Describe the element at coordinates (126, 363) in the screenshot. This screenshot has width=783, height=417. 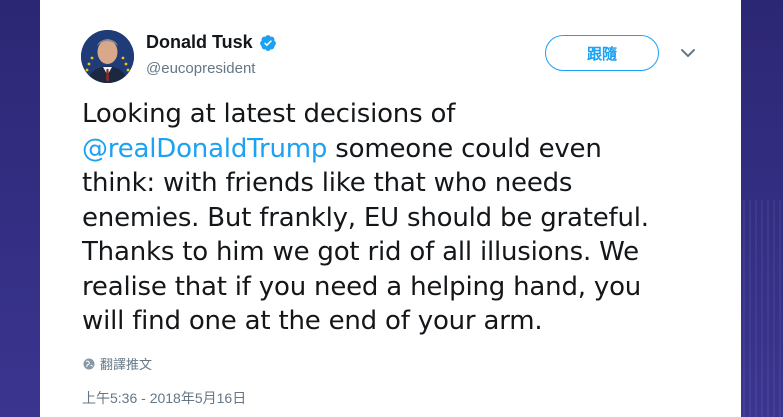
I see `translate-tweet-label: 翻譯推文` at that location.